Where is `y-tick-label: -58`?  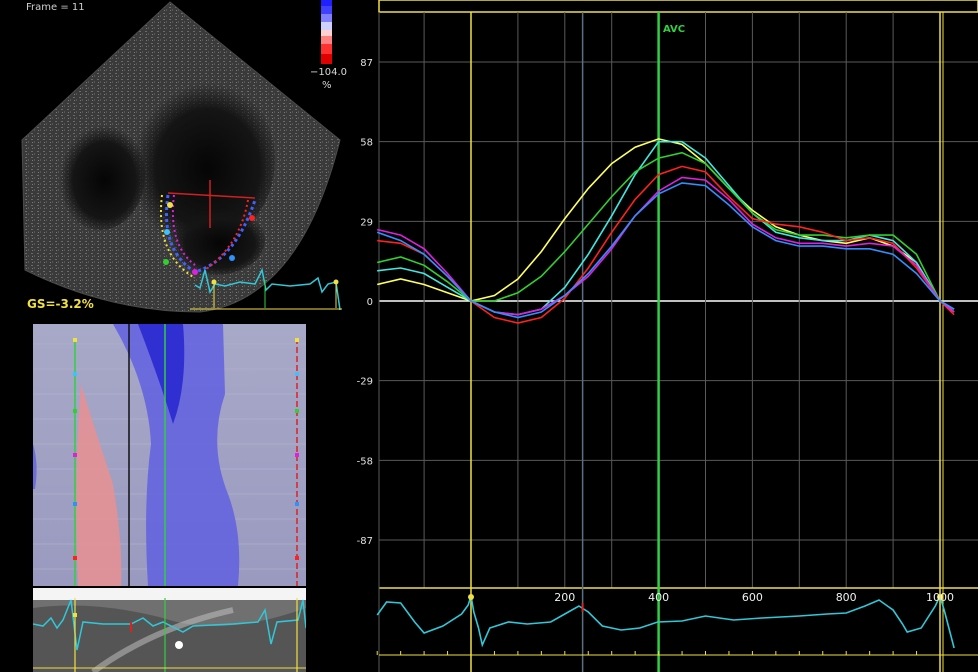 y-tick-label: -58 is located at coordinates (365, 461).